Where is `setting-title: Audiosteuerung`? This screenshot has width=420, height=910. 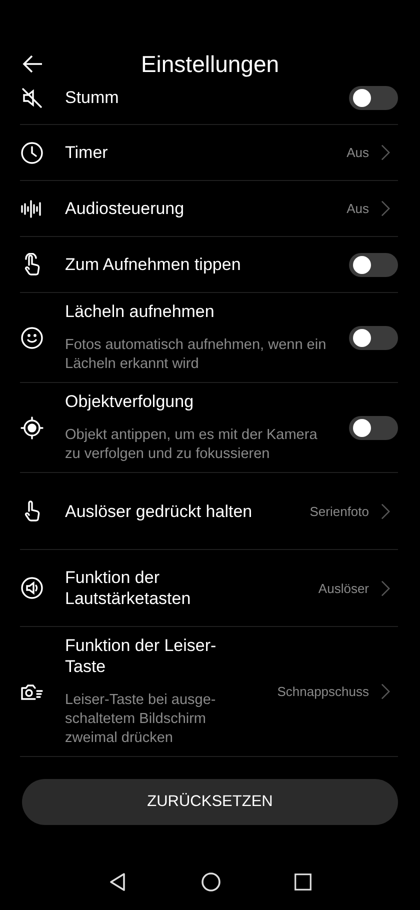
setting-title: Audiosteuerung is located at coordinates (125, 208).